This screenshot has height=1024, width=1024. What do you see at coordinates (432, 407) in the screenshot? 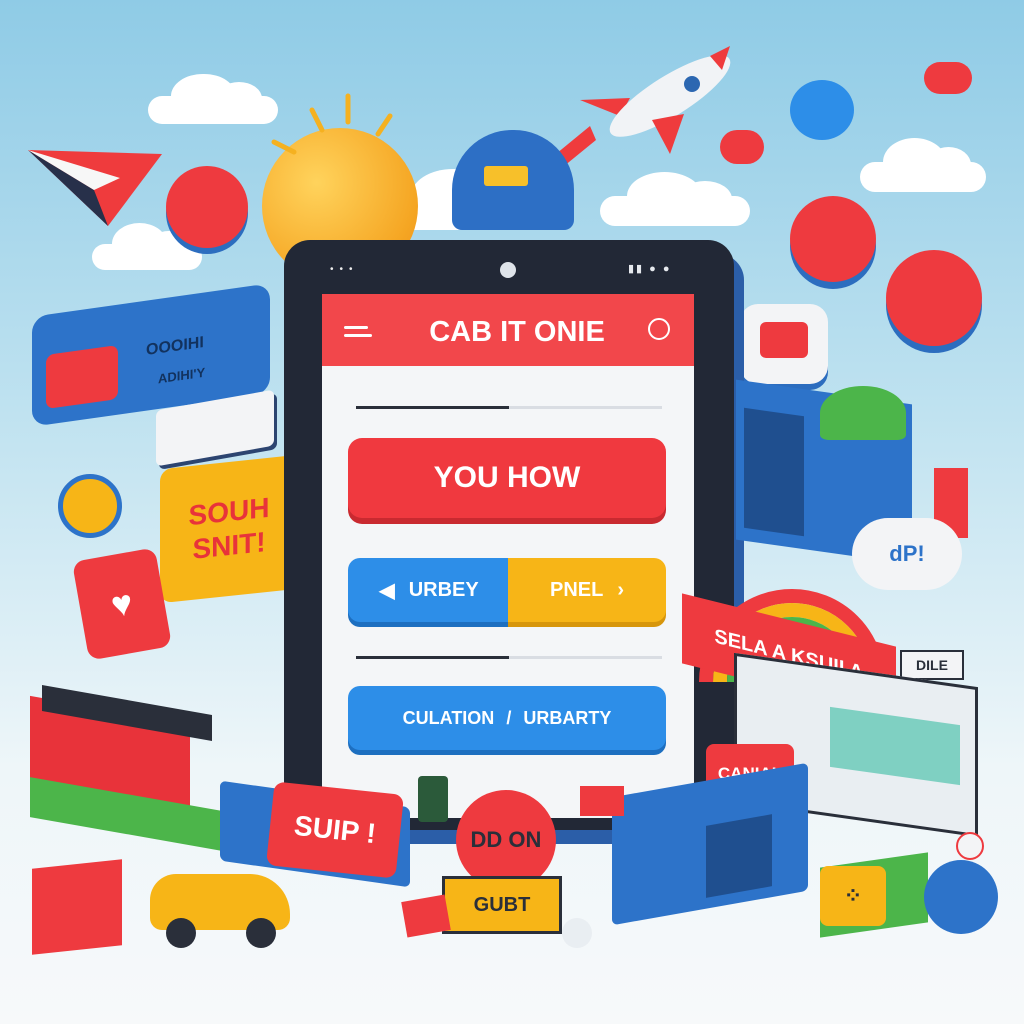
I see `progress-fill-top` at bounding box center [432, 407].